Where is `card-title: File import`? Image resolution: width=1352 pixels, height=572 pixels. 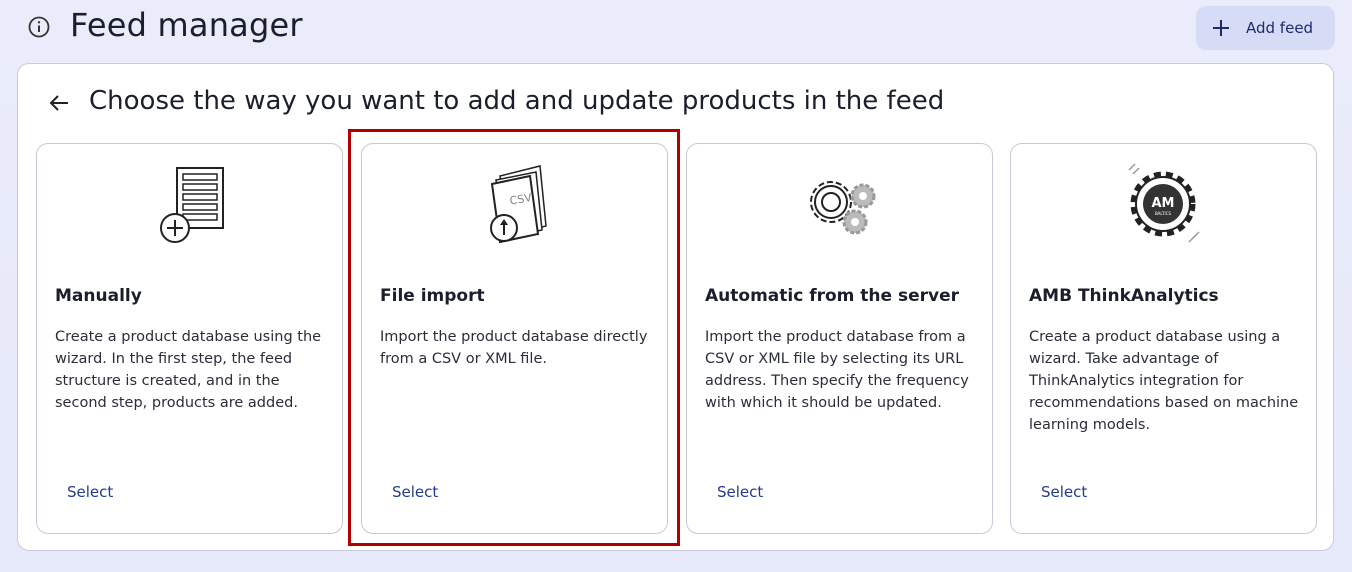 card-title: File import is located at coordinates (432, 296).